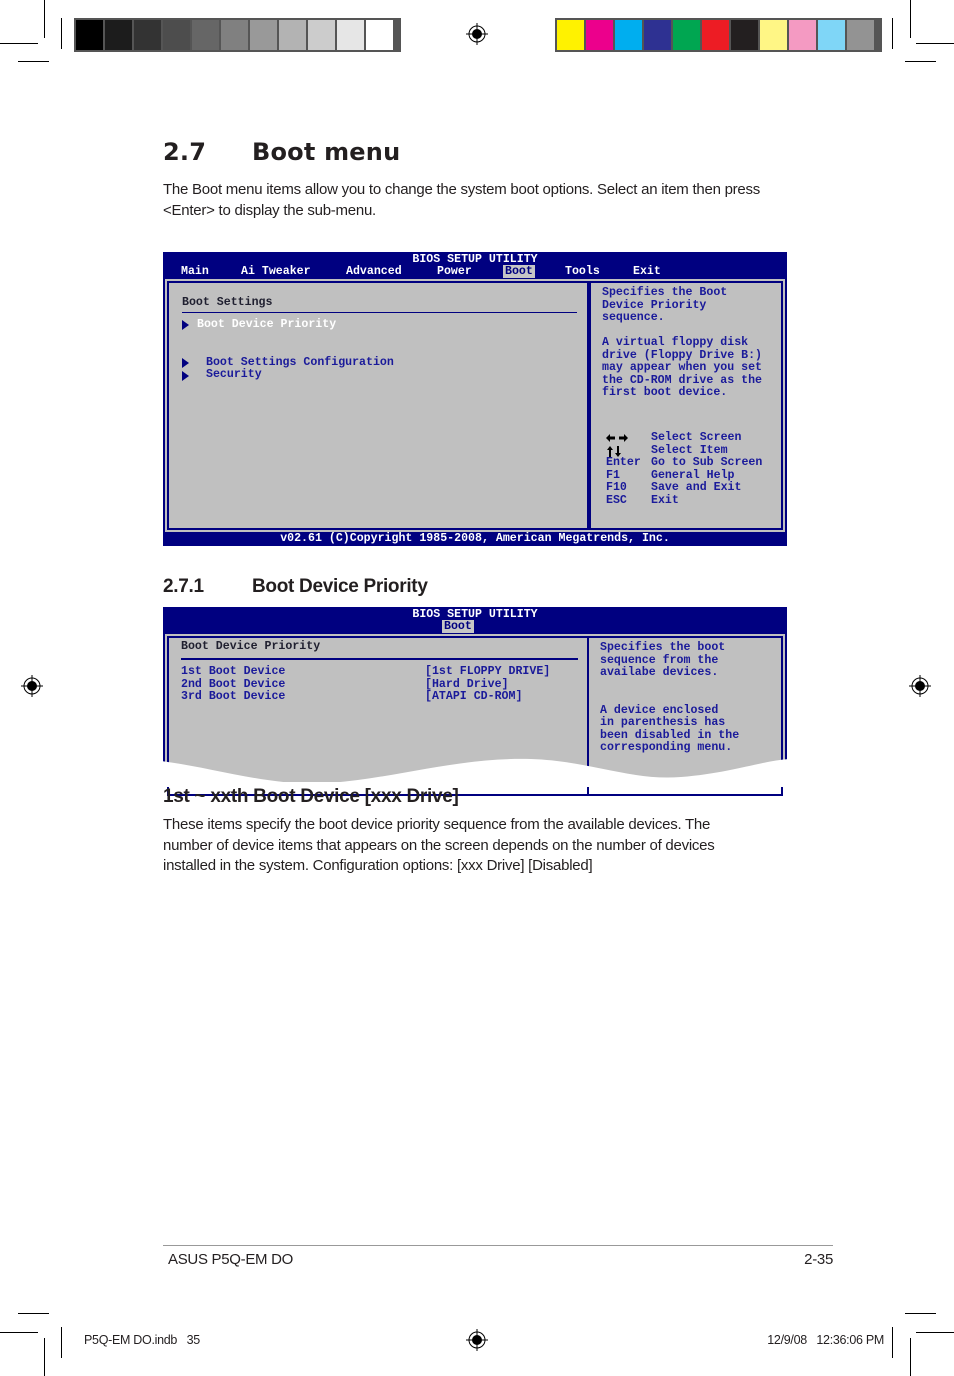  What do you see at coordinates (185, 152) in the screenshot?
I see `section-number: 2.7` at bounding box center [185, 152].